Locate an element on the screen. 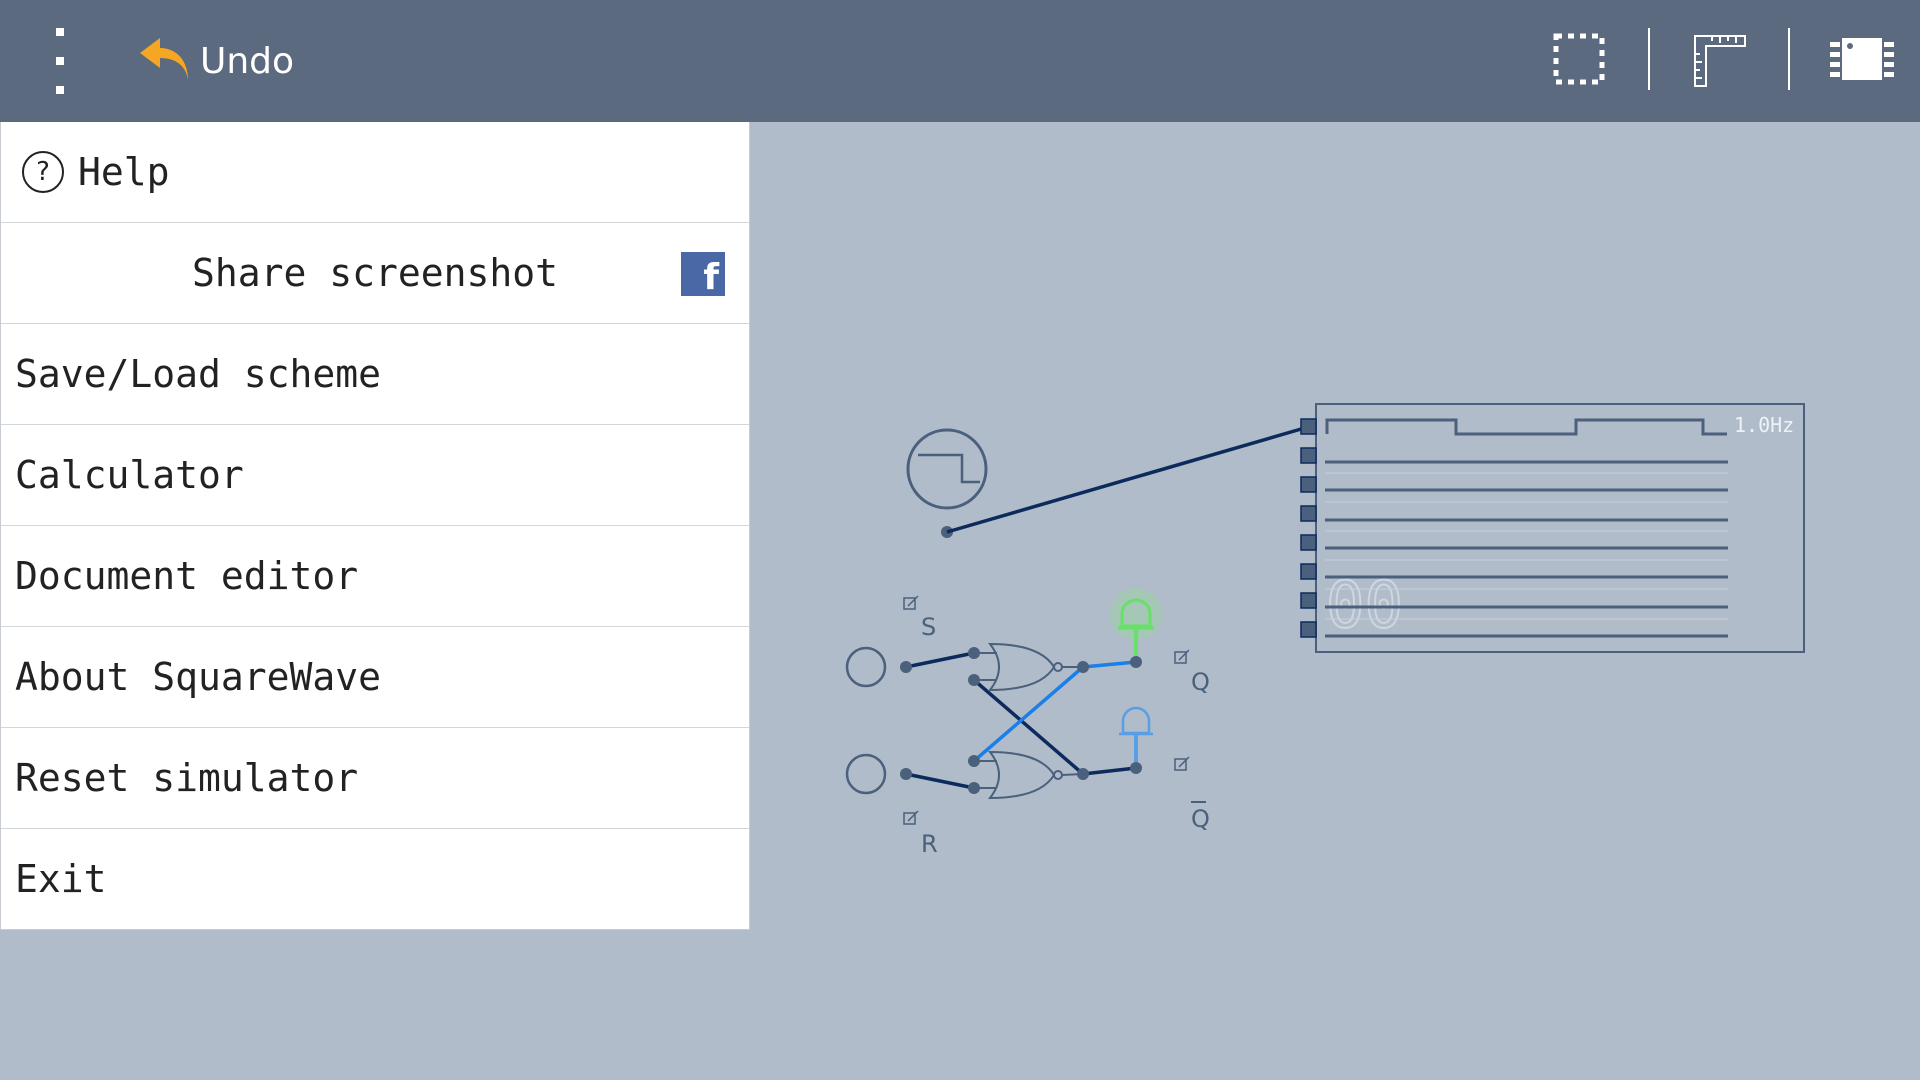  undo-arrow-icon is located at coordinates (164, 59).